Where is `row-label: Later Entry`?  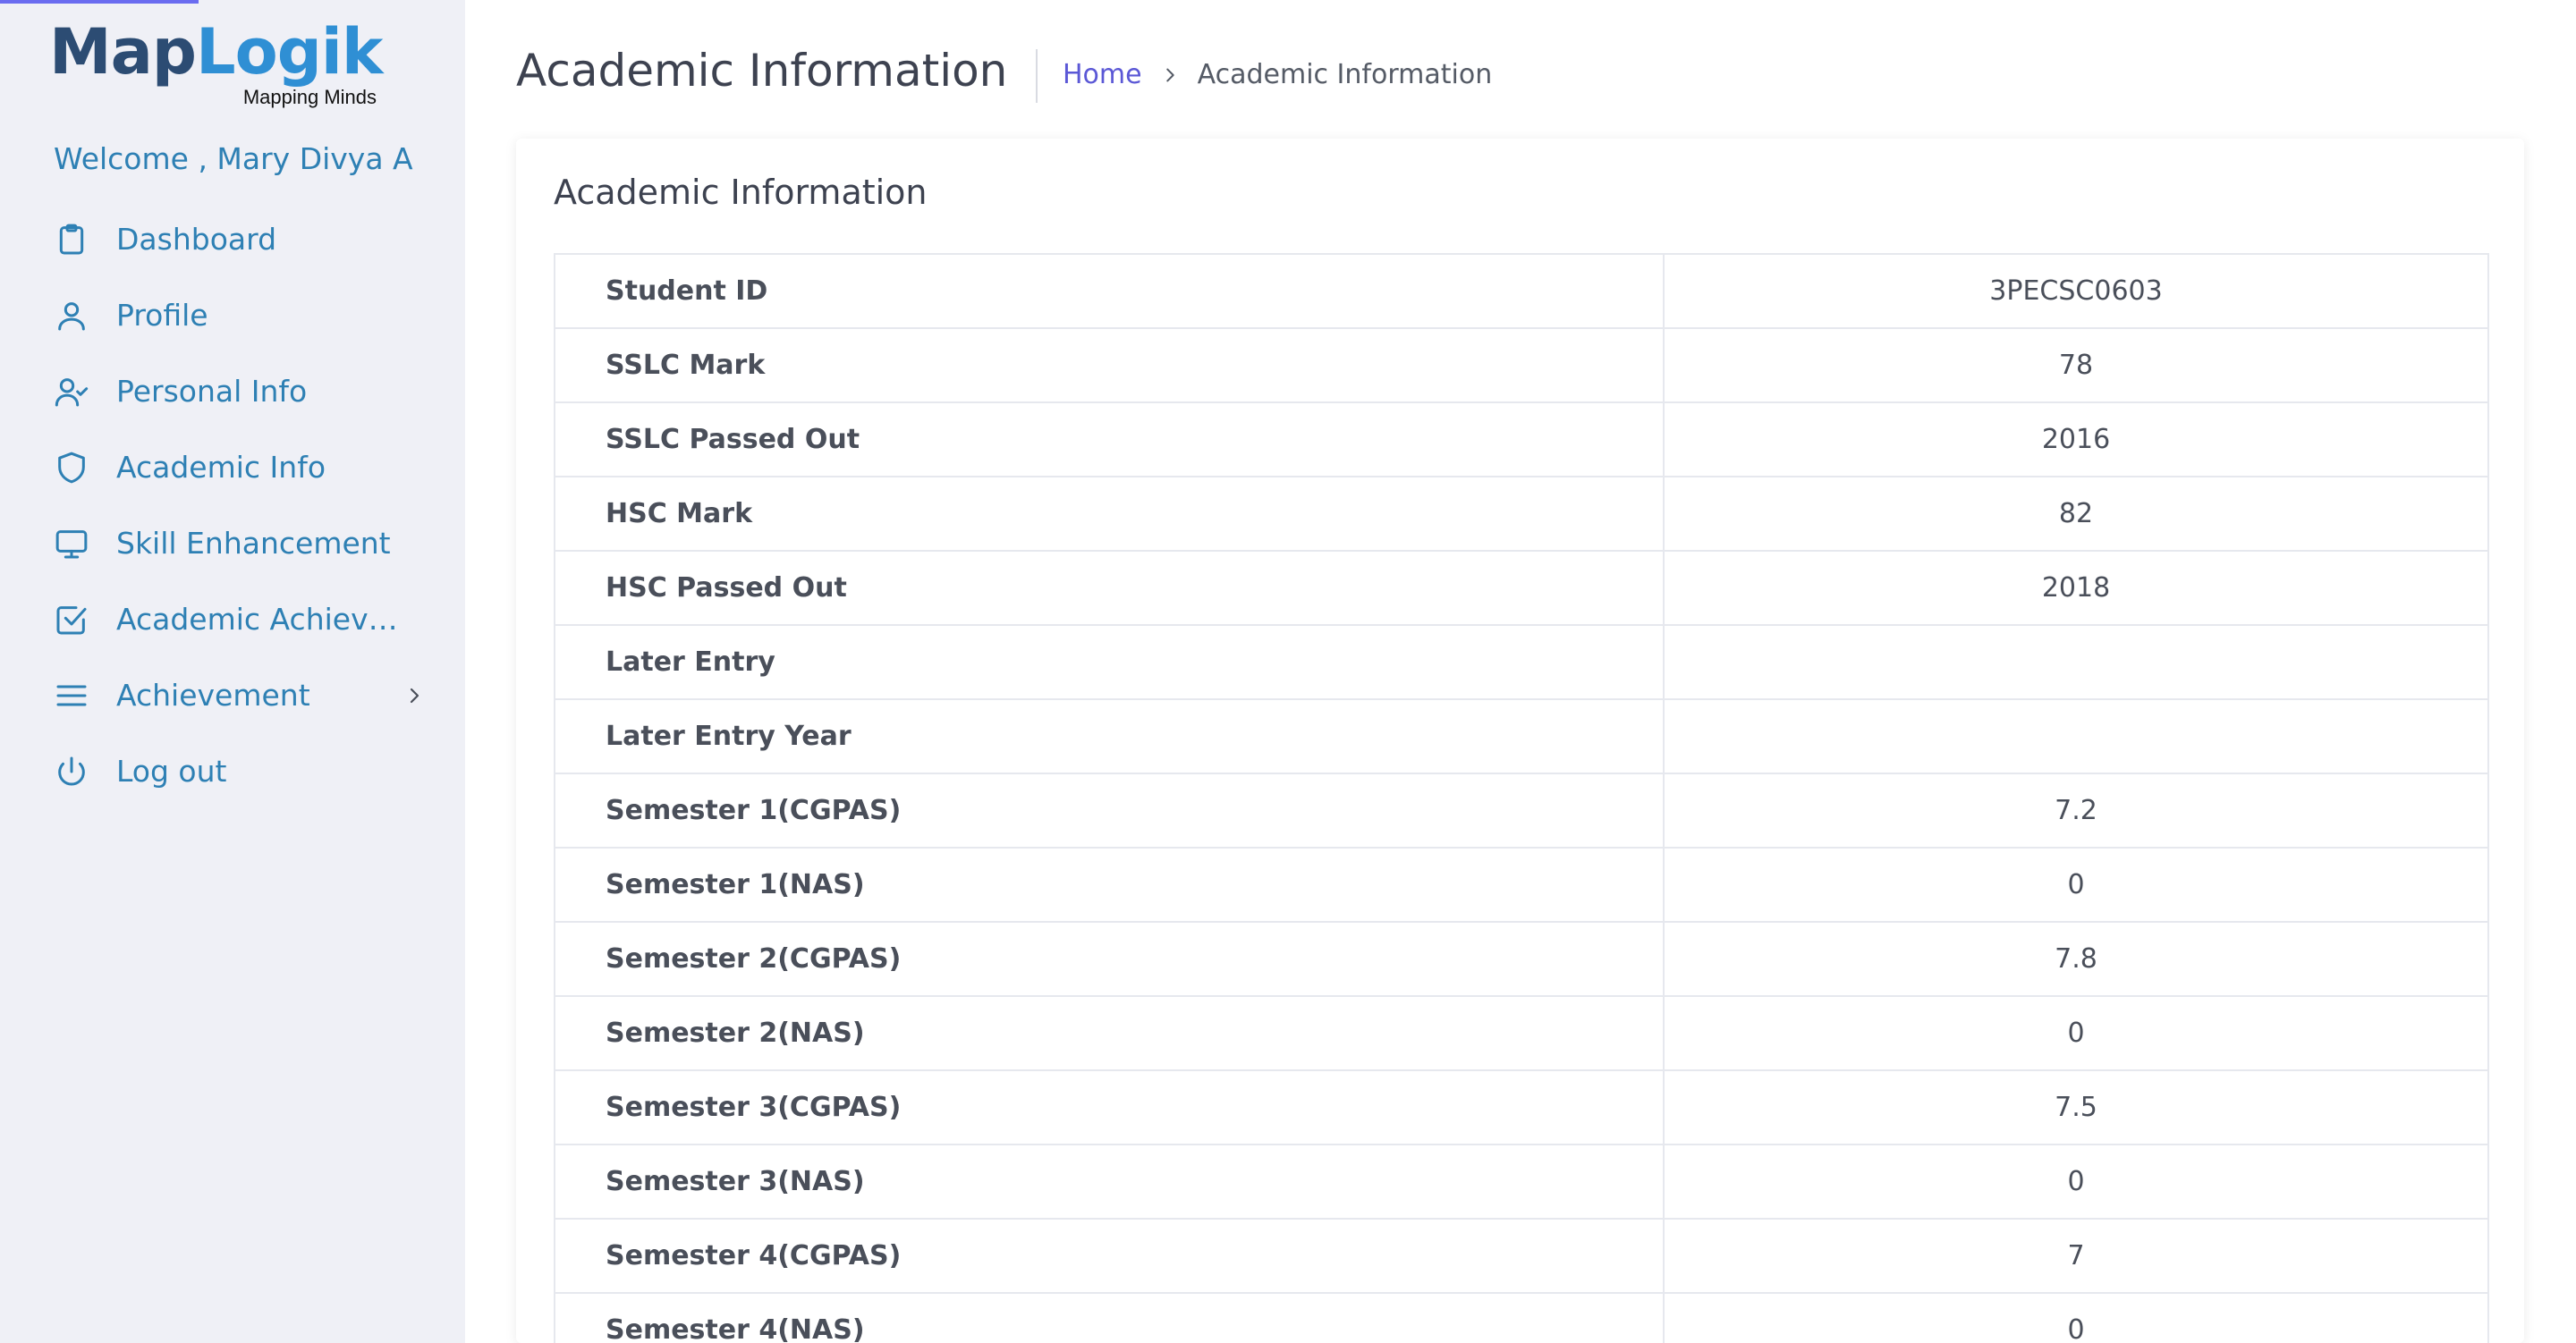
row-label: Later Entry is located at coordinates (1109, 662).